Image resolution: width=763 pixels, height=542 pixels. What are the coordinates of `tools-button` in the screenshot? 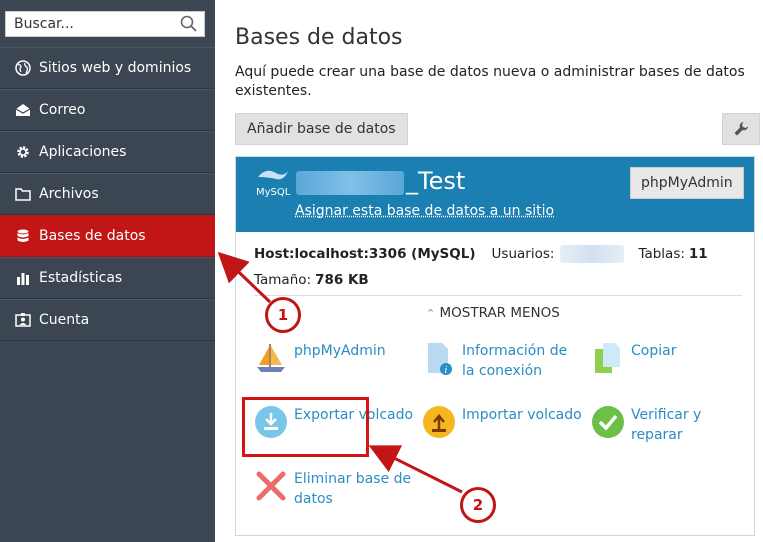 It's located at (741, 129).